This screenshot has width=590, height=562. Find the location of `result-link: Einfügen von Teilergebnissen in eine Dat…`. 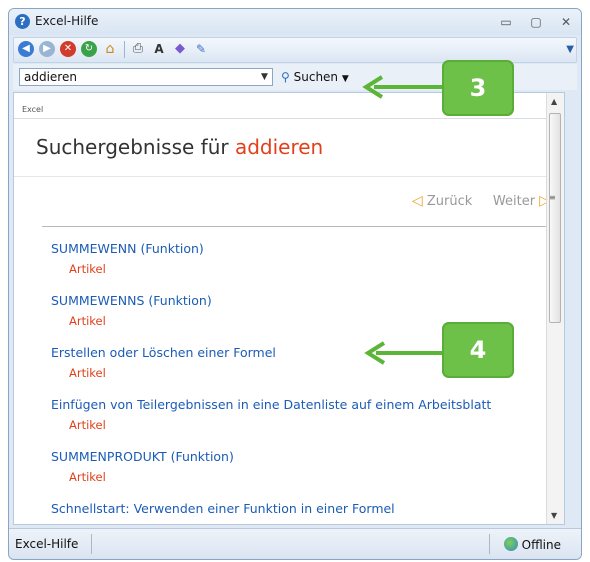

result-link: Einfügen von Teilergebnissen in eine Dat… is located at coordinates (271, 404).